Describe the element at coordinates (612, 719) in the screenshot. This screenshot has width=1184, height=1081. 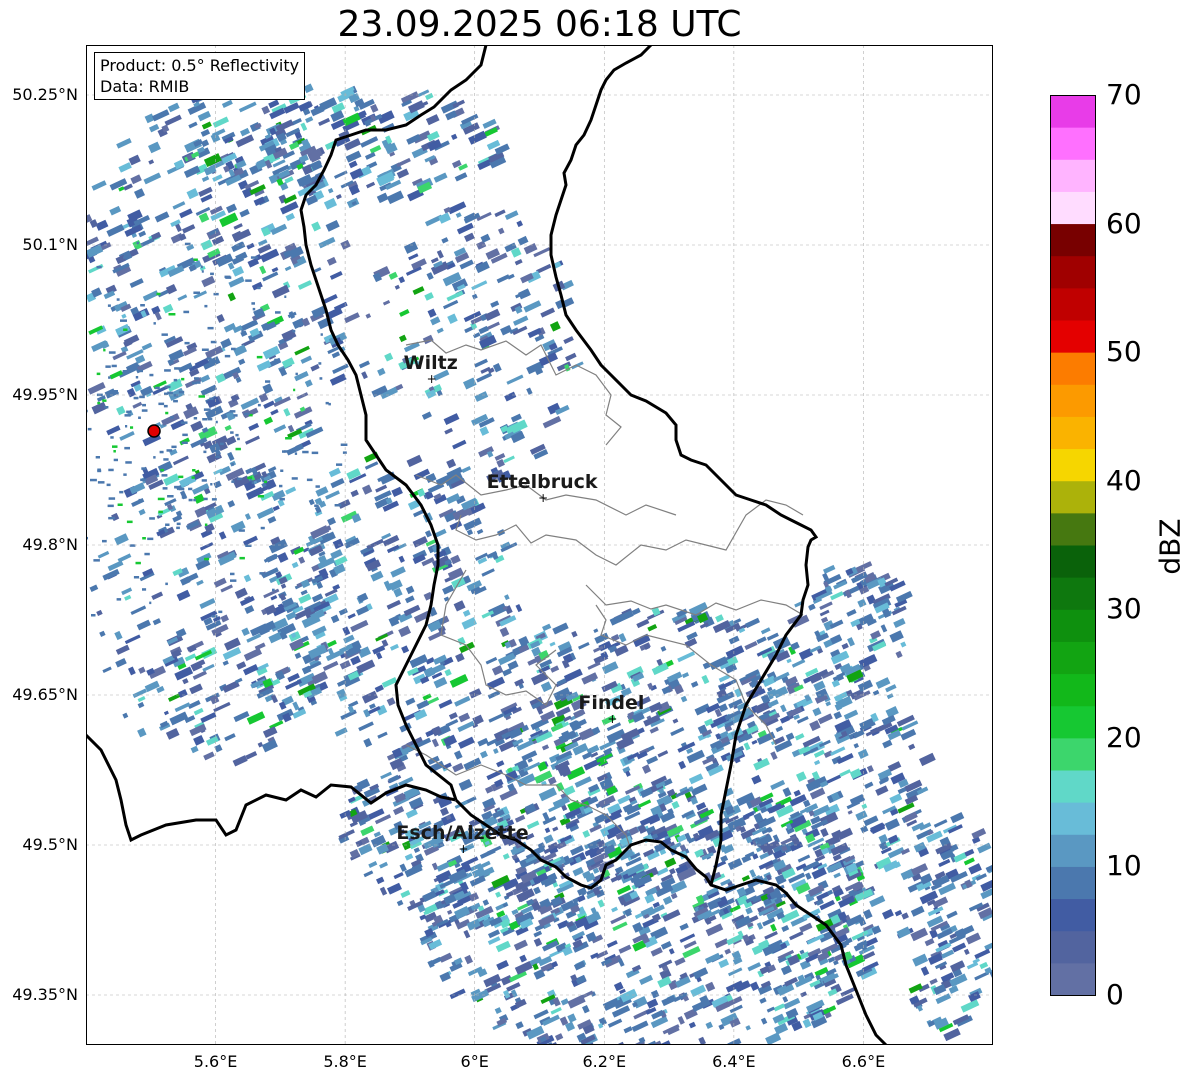
I see `city-marker-icon: +` at that location.